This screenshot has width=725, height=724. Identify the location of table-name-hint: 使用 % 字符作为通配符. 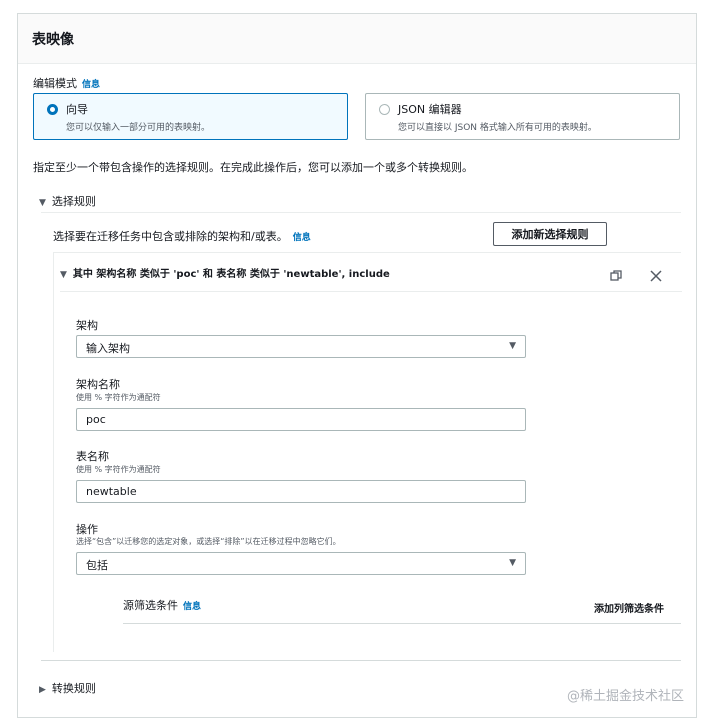
(118, 469).